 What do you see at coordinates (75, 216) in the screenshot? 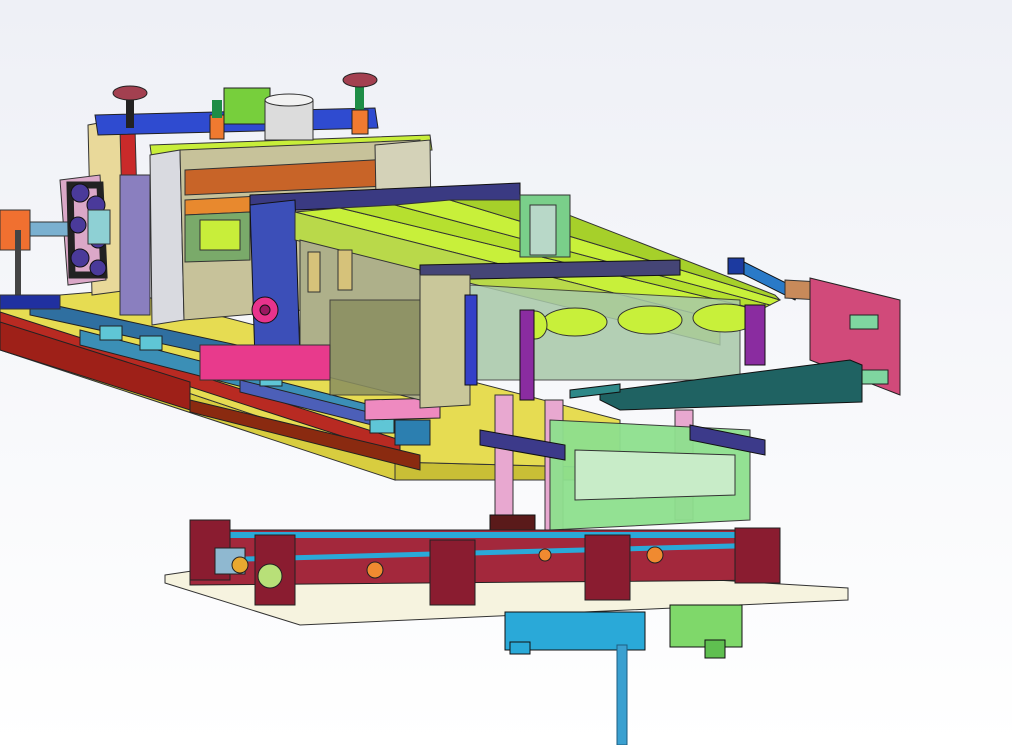
I see `gearbox-side-assembly` at bounding box center [75, 216].